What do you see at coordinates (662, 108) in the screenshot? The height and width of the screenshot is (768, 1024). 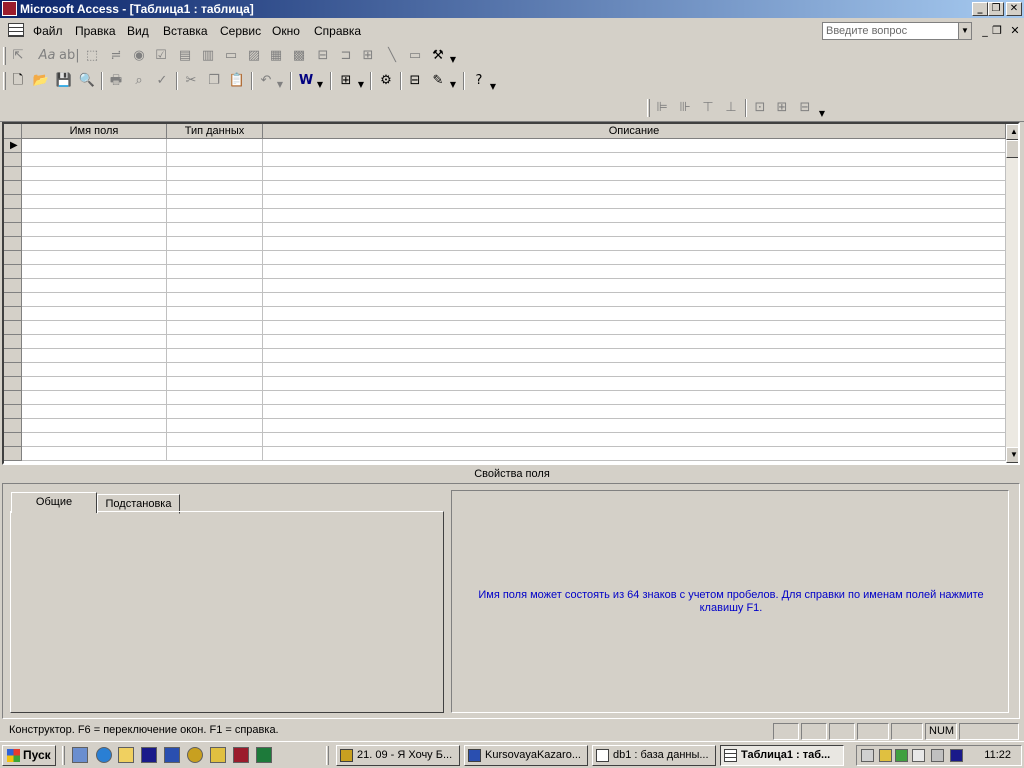 I see `align-left-icon: ⊫` at bounding box center [662, 108].